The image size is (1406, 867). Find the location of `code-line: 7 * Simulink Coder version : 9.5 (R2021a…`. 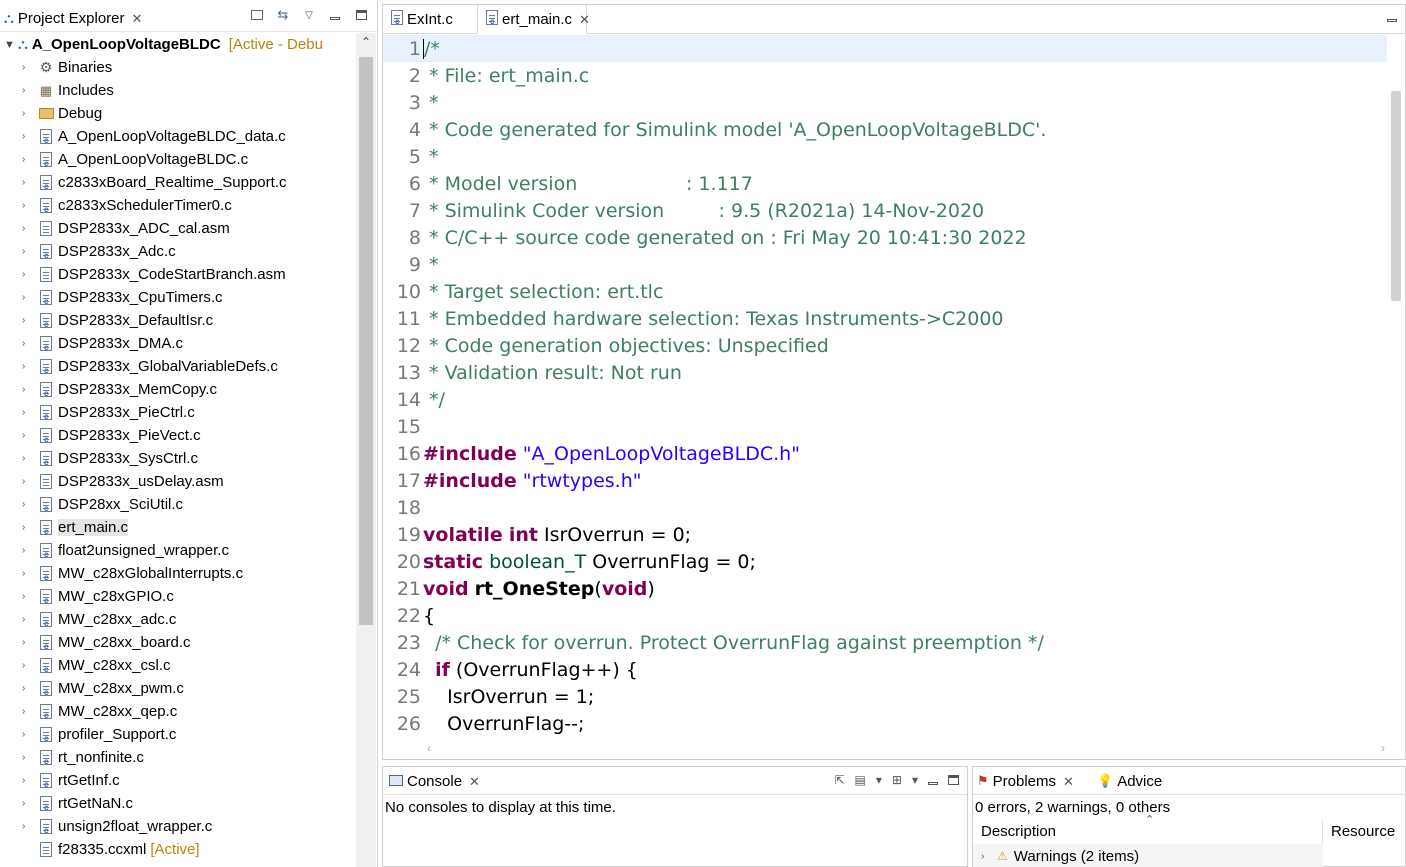

code-line: 7 * Simulink Coder version : 9.5 (R2021a… is located at coordinates (885, 210).